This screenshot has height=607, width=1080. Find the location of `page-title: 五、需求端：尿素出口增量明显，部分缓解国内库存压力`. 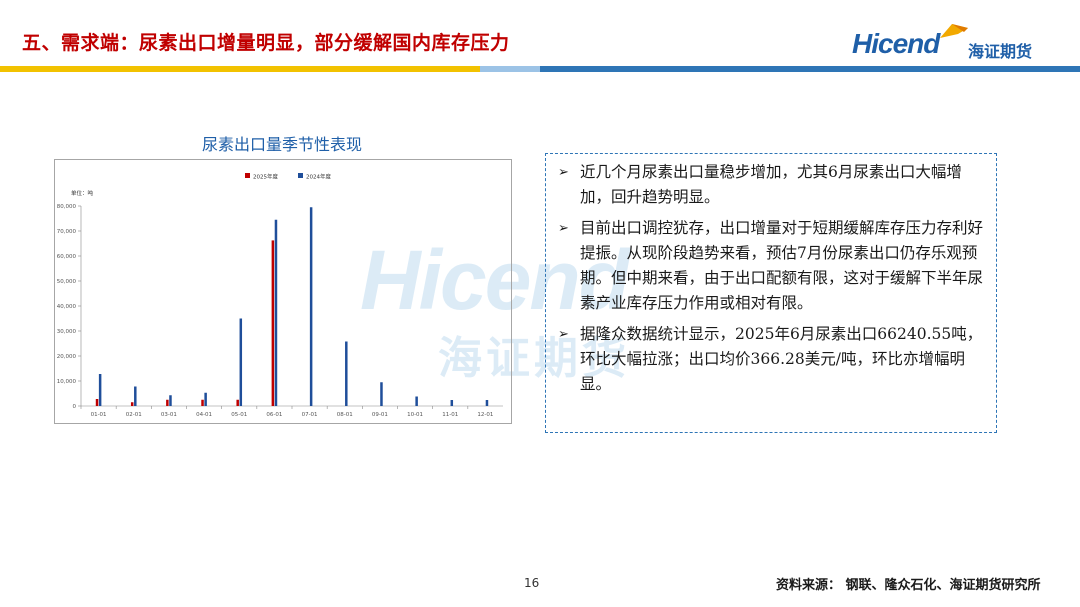

page-title: 五、需求端：尿素出口增量明显，部分缓解国内库存压力 is located at coordinates (266, 43).